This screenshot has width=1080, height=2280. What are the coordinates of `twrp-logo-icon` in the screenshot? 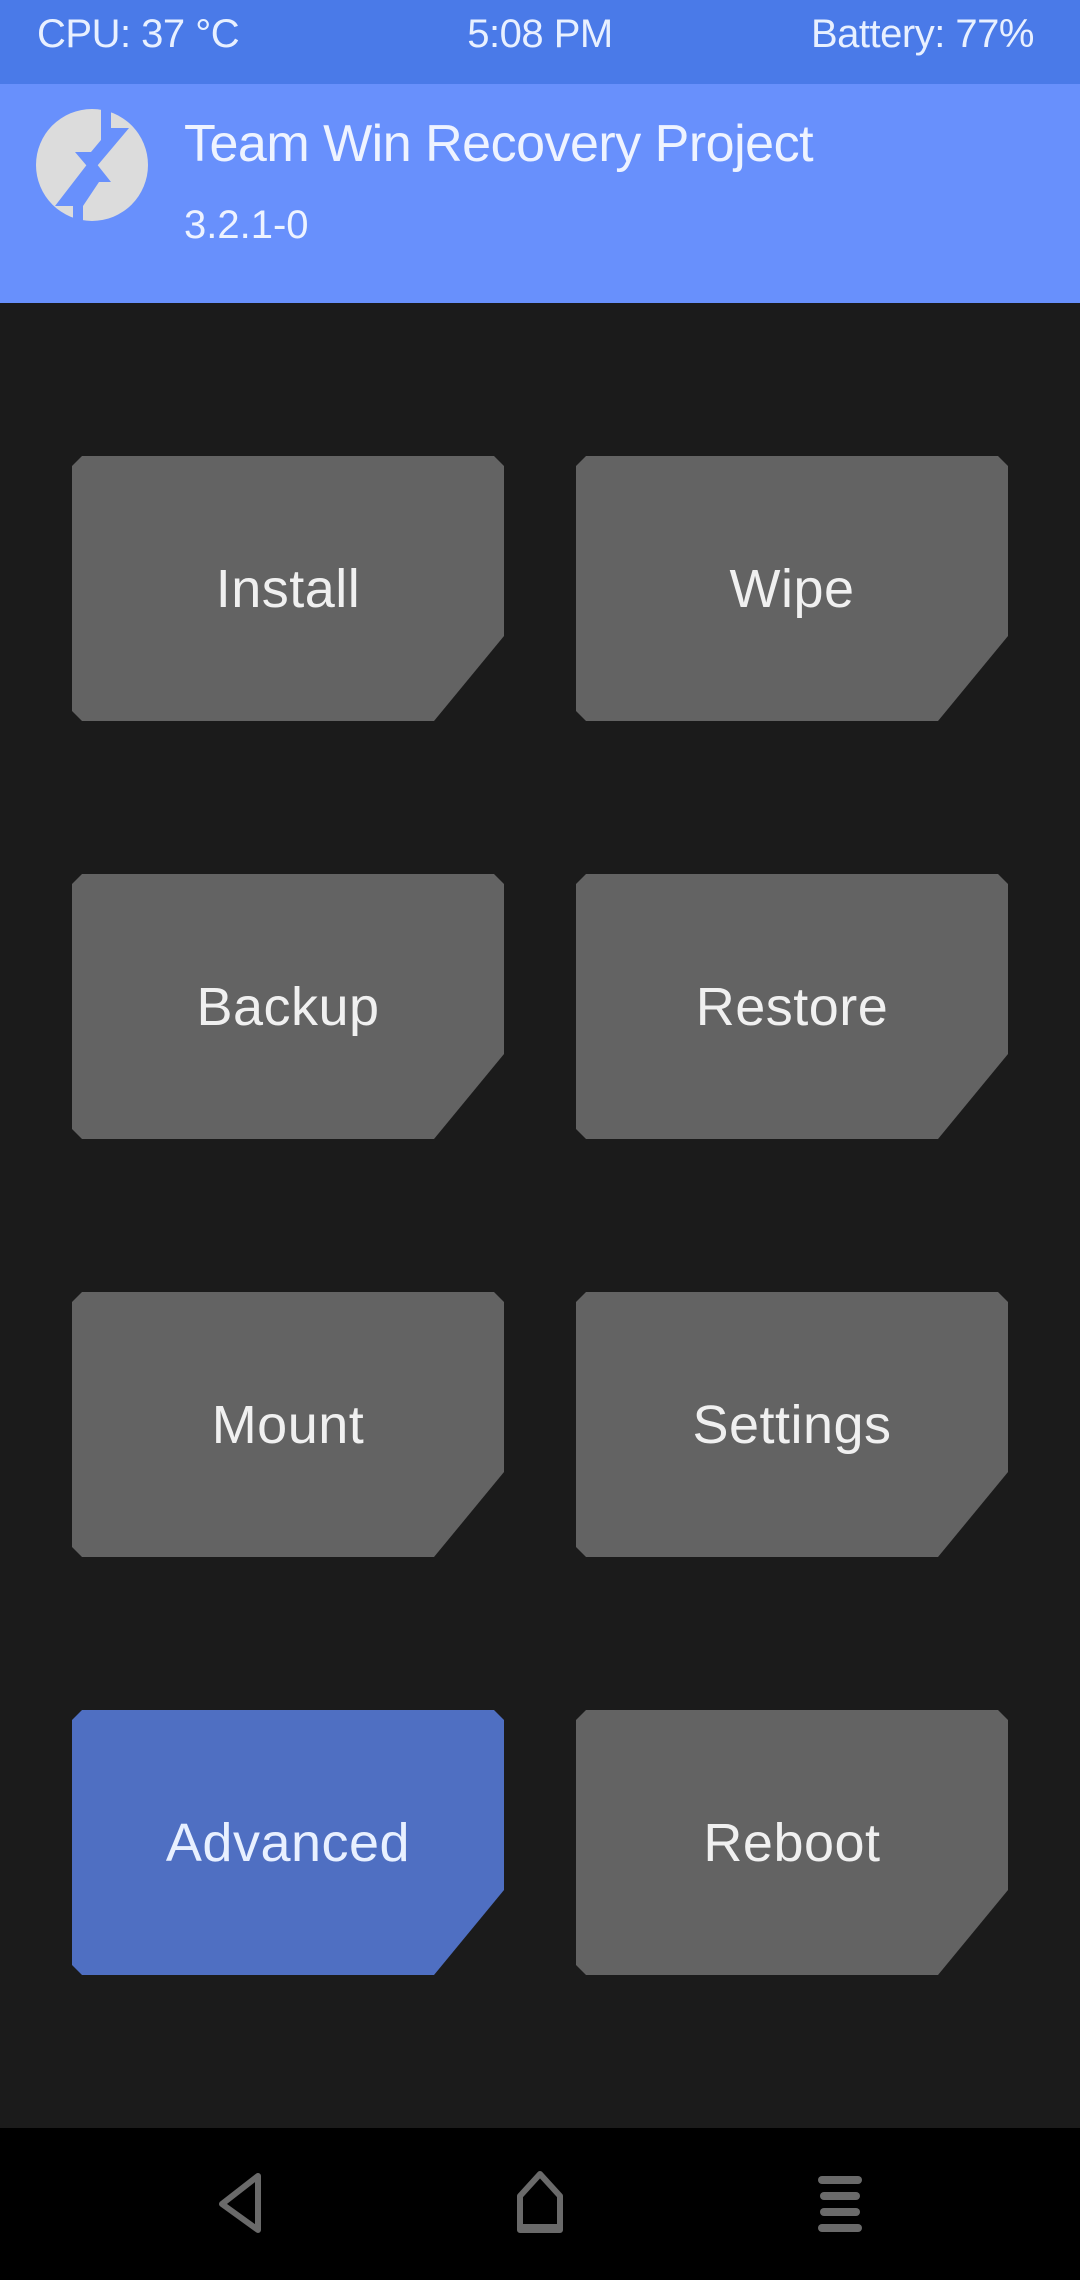 It's located at (92, 165).